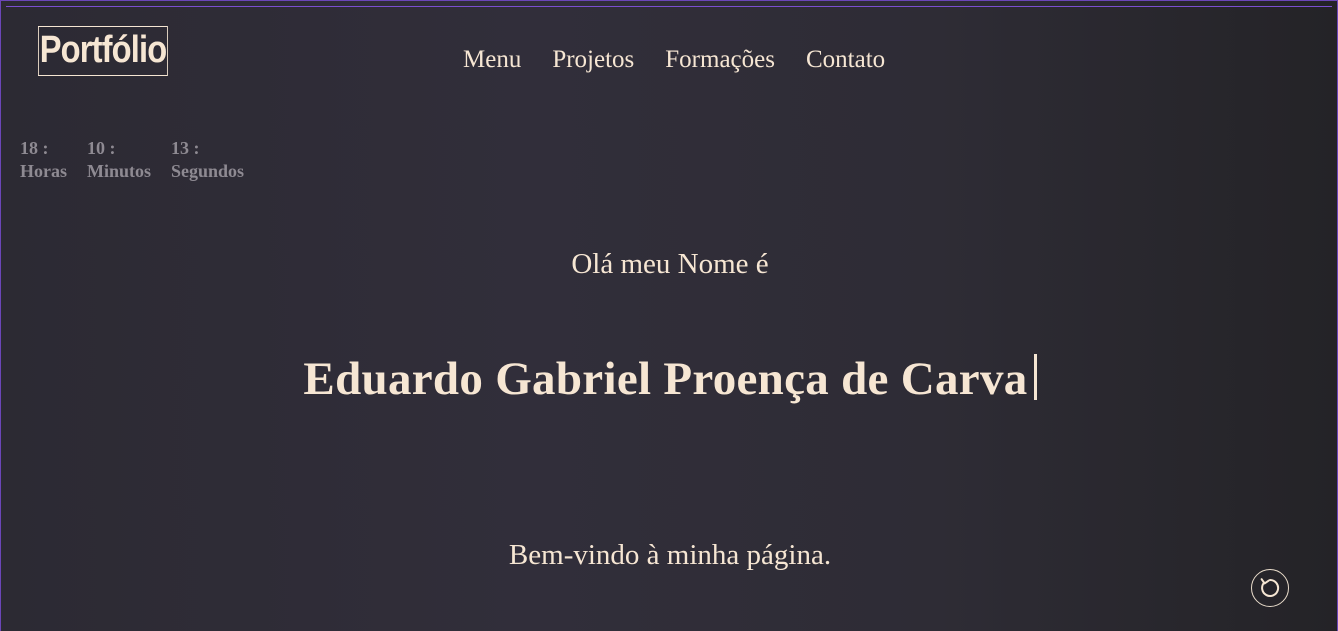  Describe the element at coordinates (1035, 377) in the screenshot. I see `typing-cursor` at that location.